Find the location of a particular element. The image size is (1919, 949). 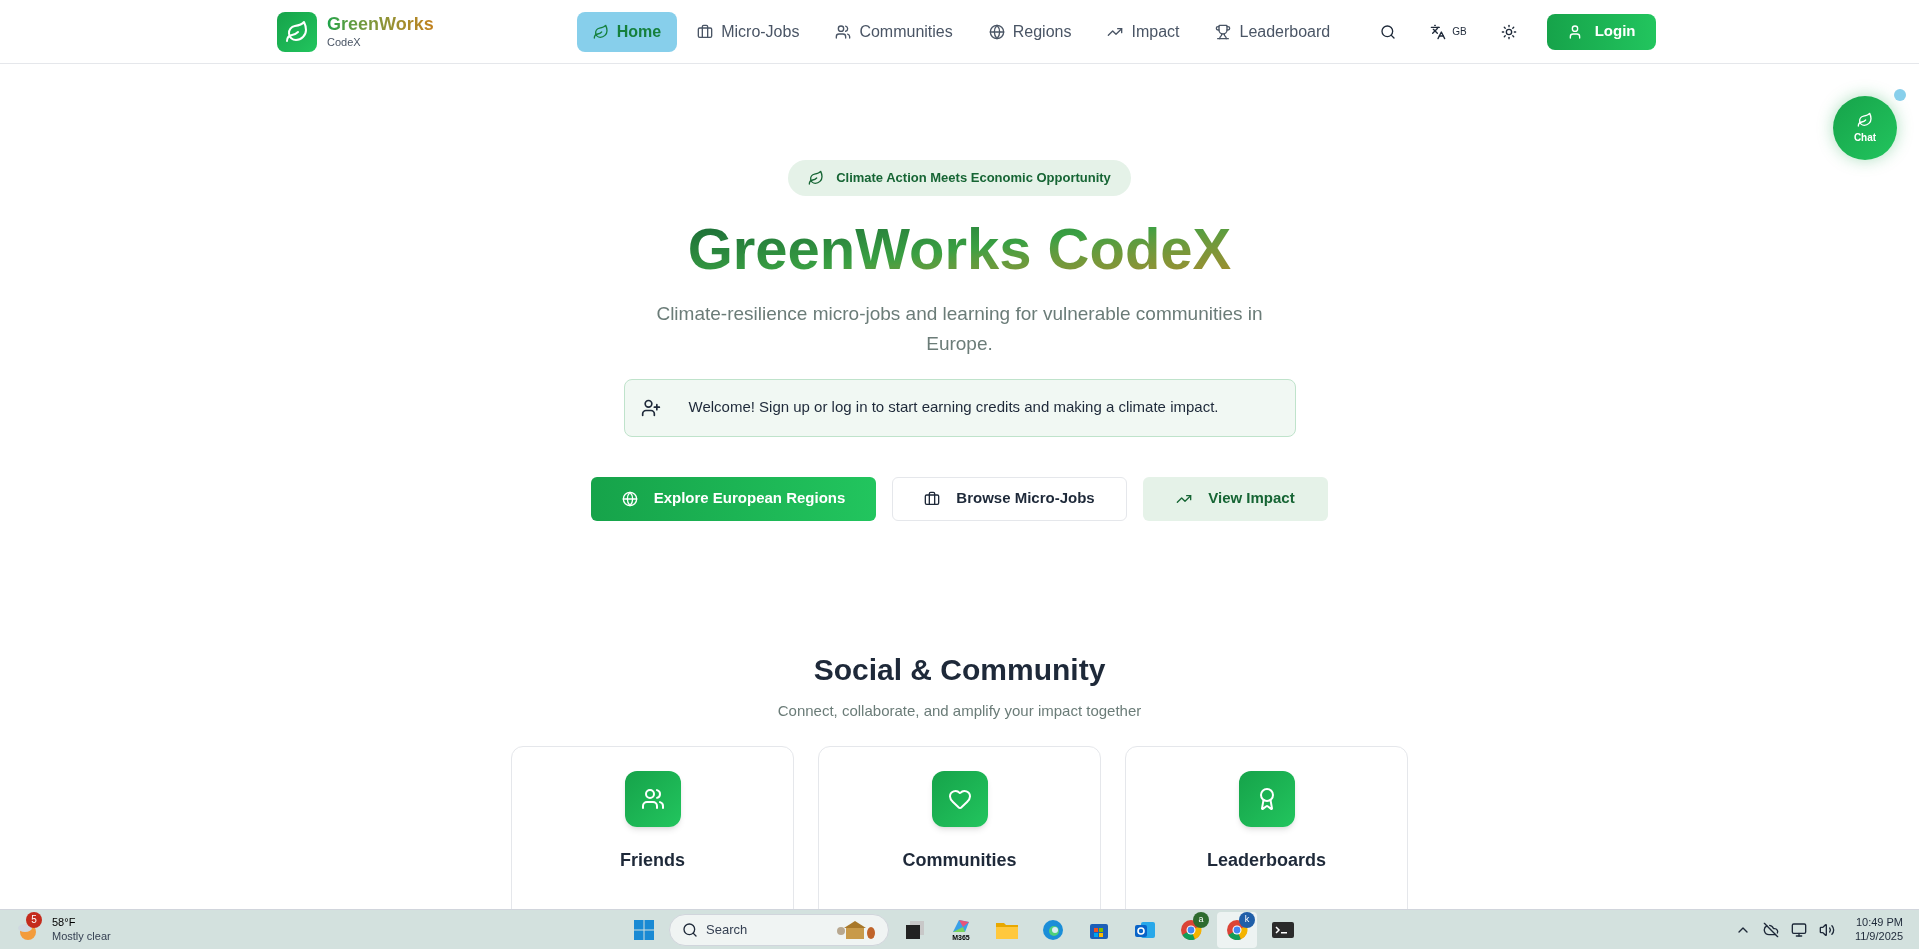

logo-icon is located at coordinates (297, 31).